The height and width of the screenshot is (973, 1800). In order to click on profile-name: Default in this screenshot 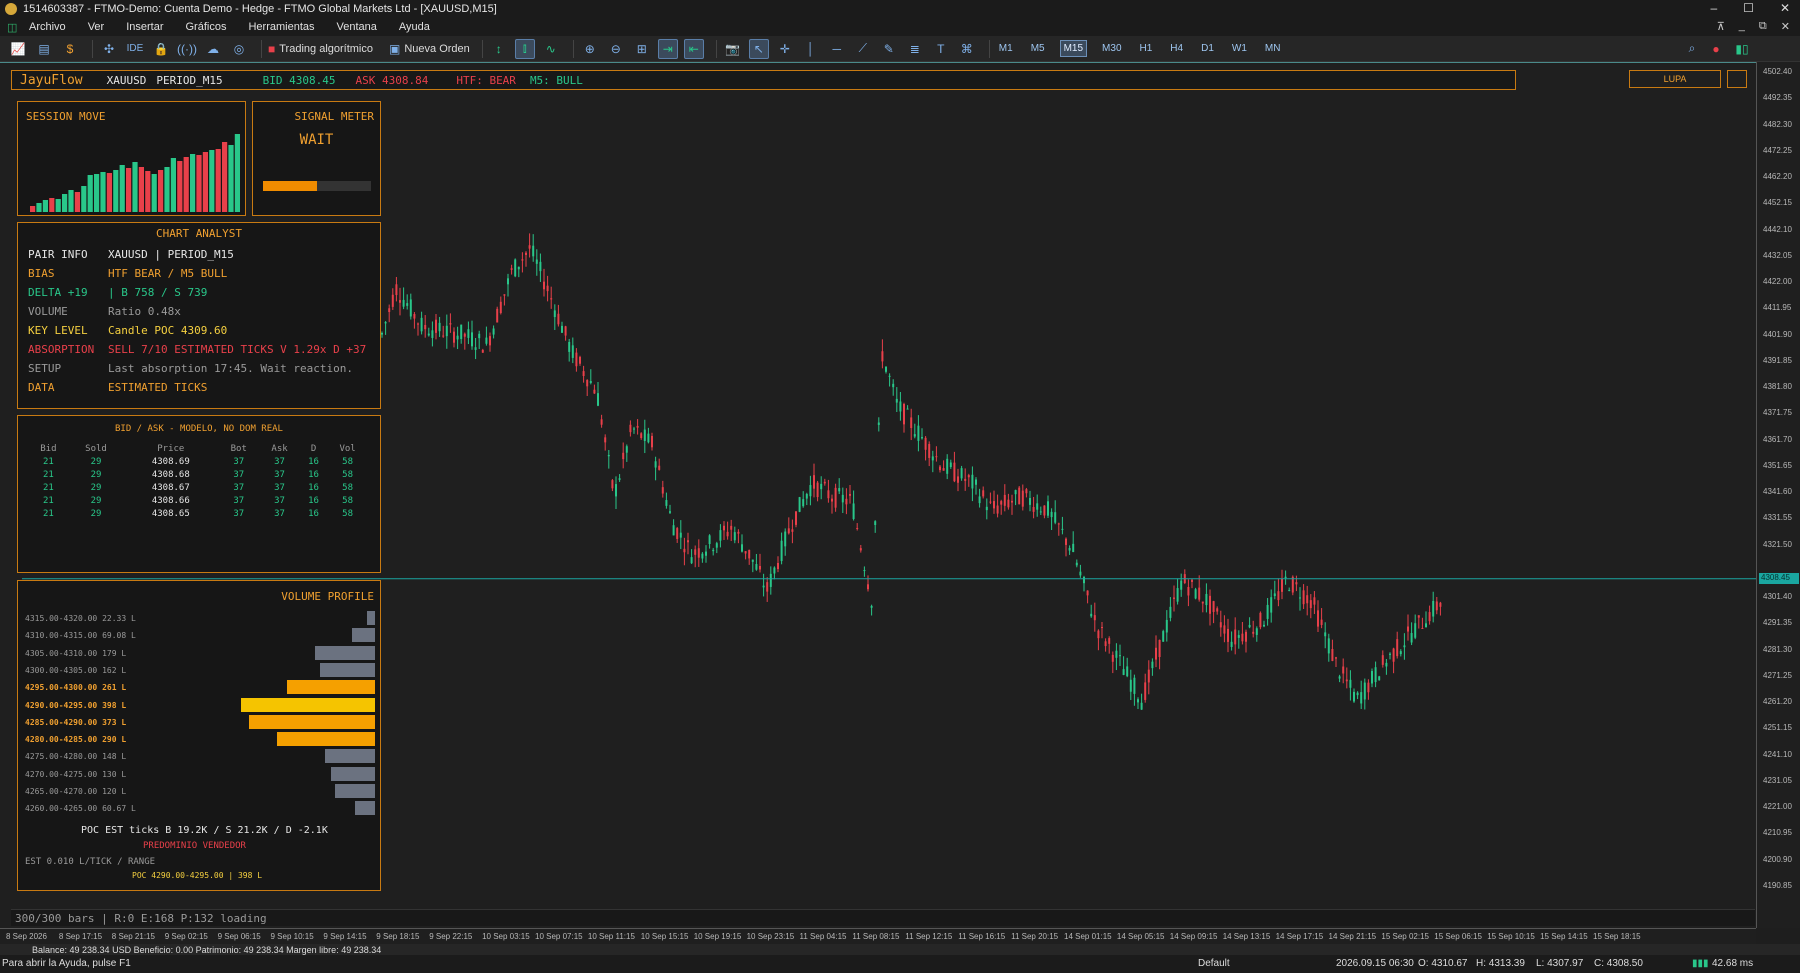, I will do `click(1214, 963)`.